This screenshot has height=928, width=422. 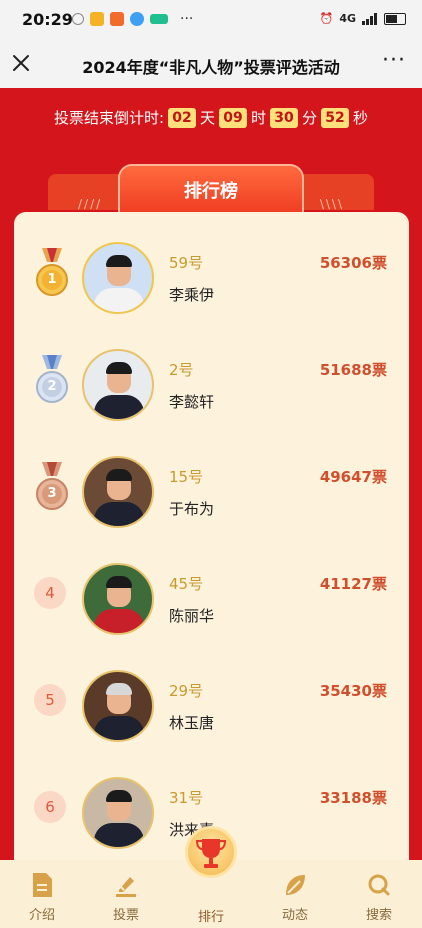 I want to click on system-status: ⏰ 4G, so click(x=363, y=18).